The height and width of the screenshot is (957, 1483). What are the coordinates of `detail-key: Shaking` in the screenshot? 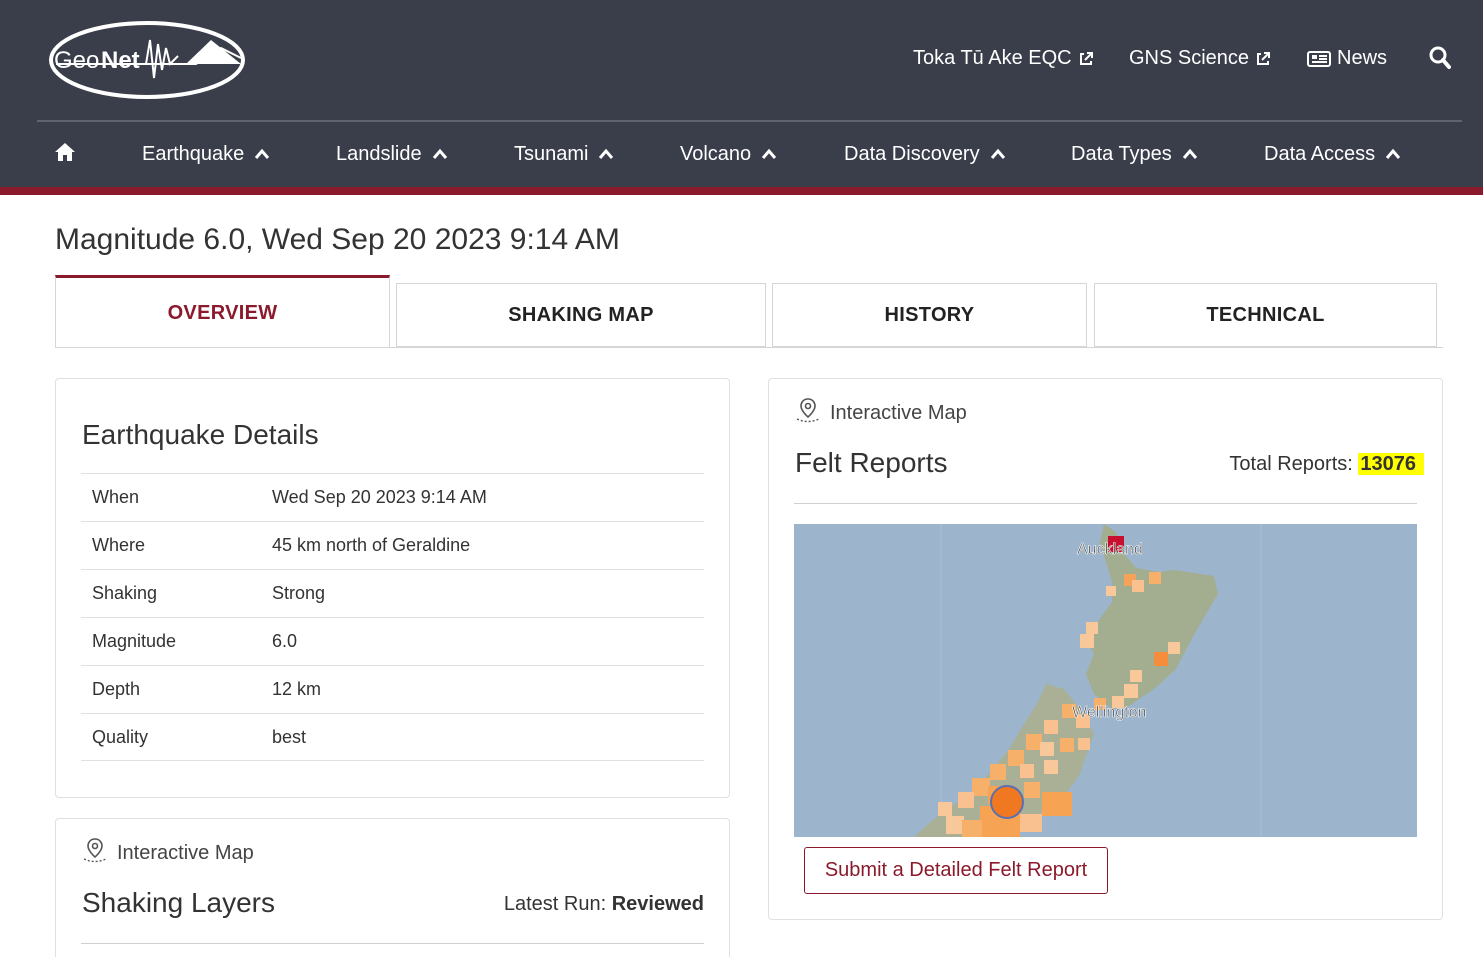 It's located at (125, 593).